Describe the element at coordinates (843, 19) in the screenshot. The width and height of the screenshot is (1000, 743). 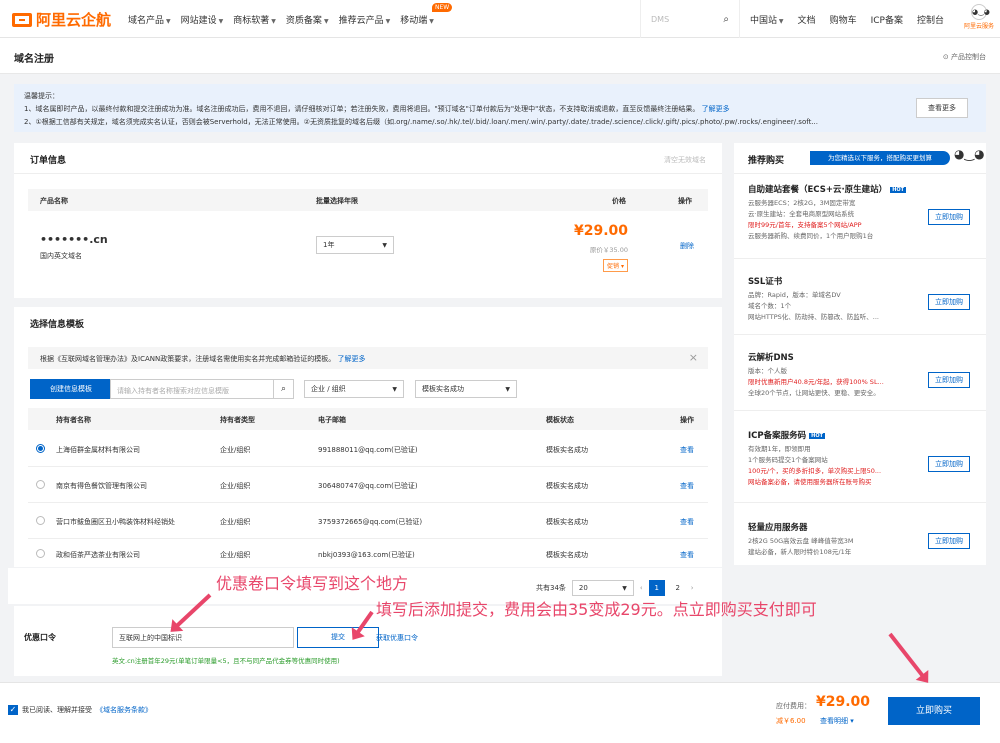
I see `nav-cart: 购物车` at that location.